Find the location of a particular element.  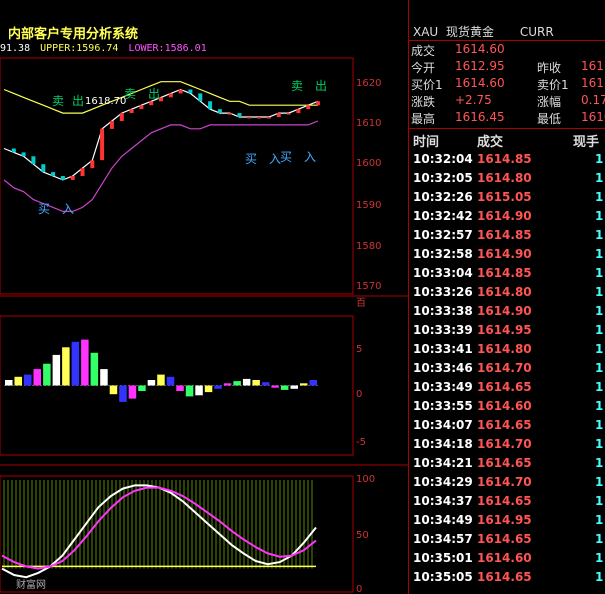

tick-time: 10:33:38 is located at coordinates (443, 311).